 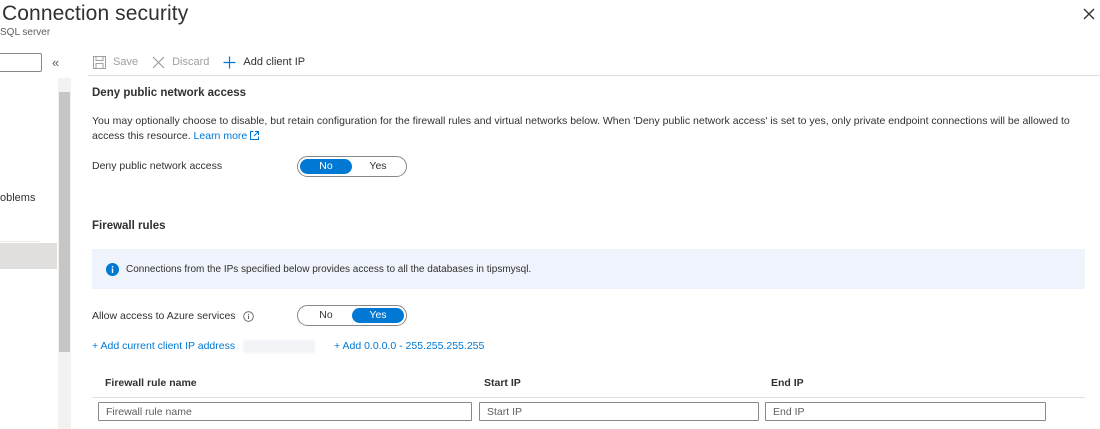 I want to click on sidebar-divider, so click(x=20, y=241).